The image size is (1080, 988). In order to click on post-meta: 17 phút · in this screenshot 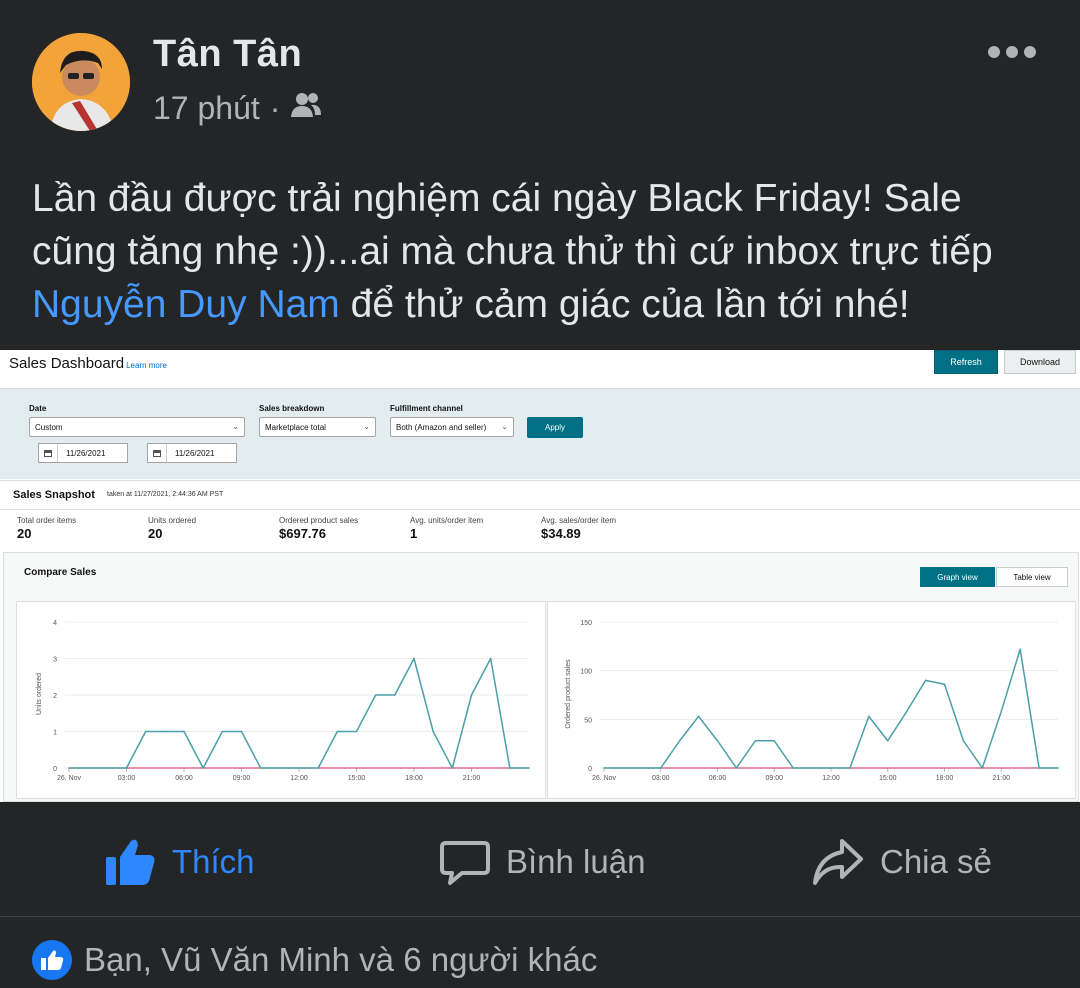, I will do `click(237, 108)`.